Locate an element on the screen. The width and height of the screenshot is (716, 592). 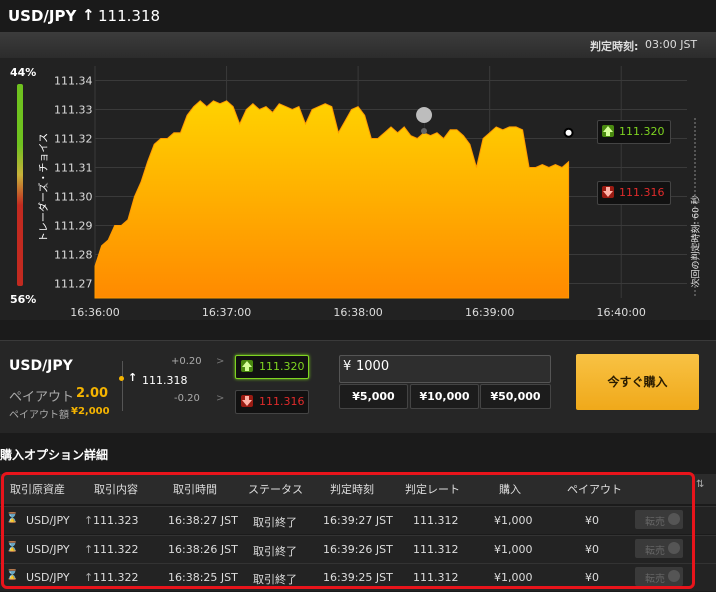
y-tick-label: 111.28 is located at coordinates (73, 255).